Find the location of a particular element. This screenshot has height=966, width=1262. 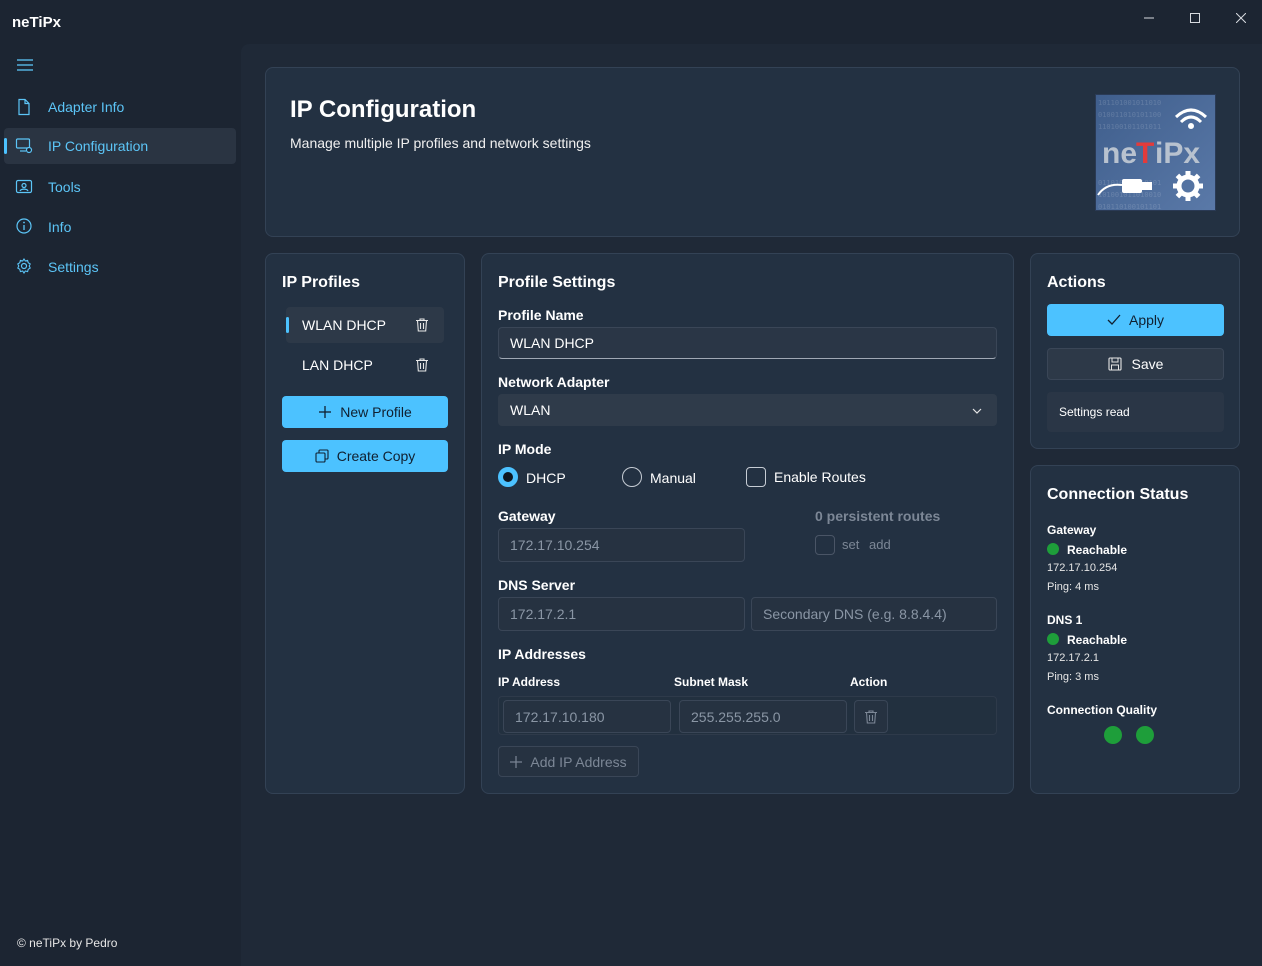

sidebar-item-settings: Settings is located at coordinates (120, 267).